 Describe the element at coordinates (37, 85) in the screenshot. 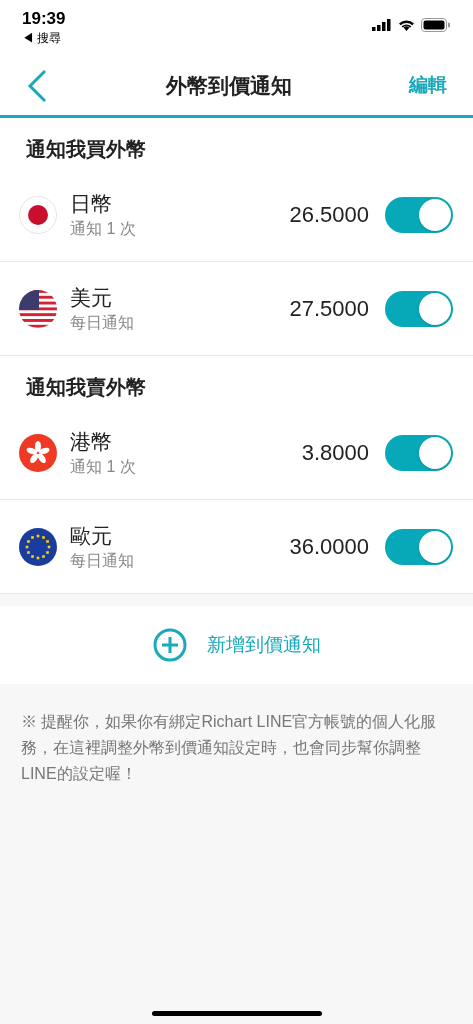

I see `back-icon` at that location.